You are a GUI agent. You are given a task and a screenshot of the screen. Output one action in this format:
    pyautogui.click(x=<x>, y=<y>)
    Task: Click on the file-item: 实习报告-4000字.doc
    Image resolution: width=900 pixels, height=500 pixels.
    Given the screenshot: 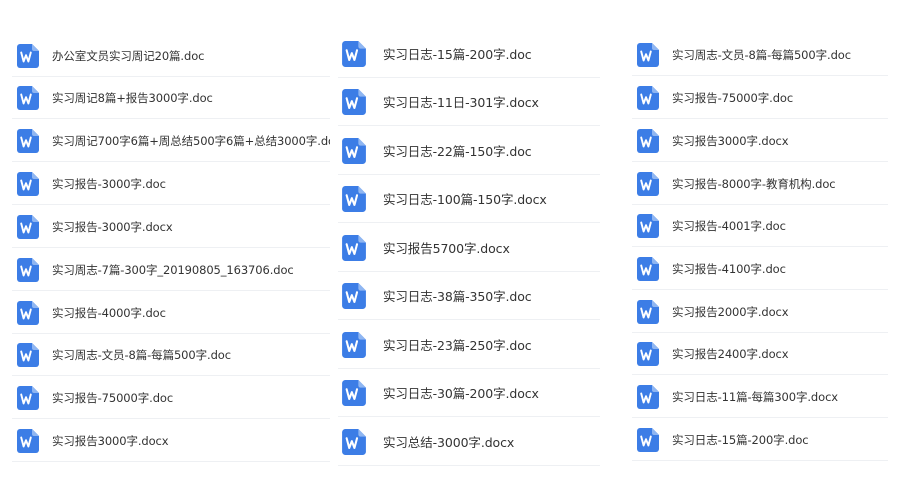 What is the action you would take?
    pyautogui.click(x=171, y=313)
    